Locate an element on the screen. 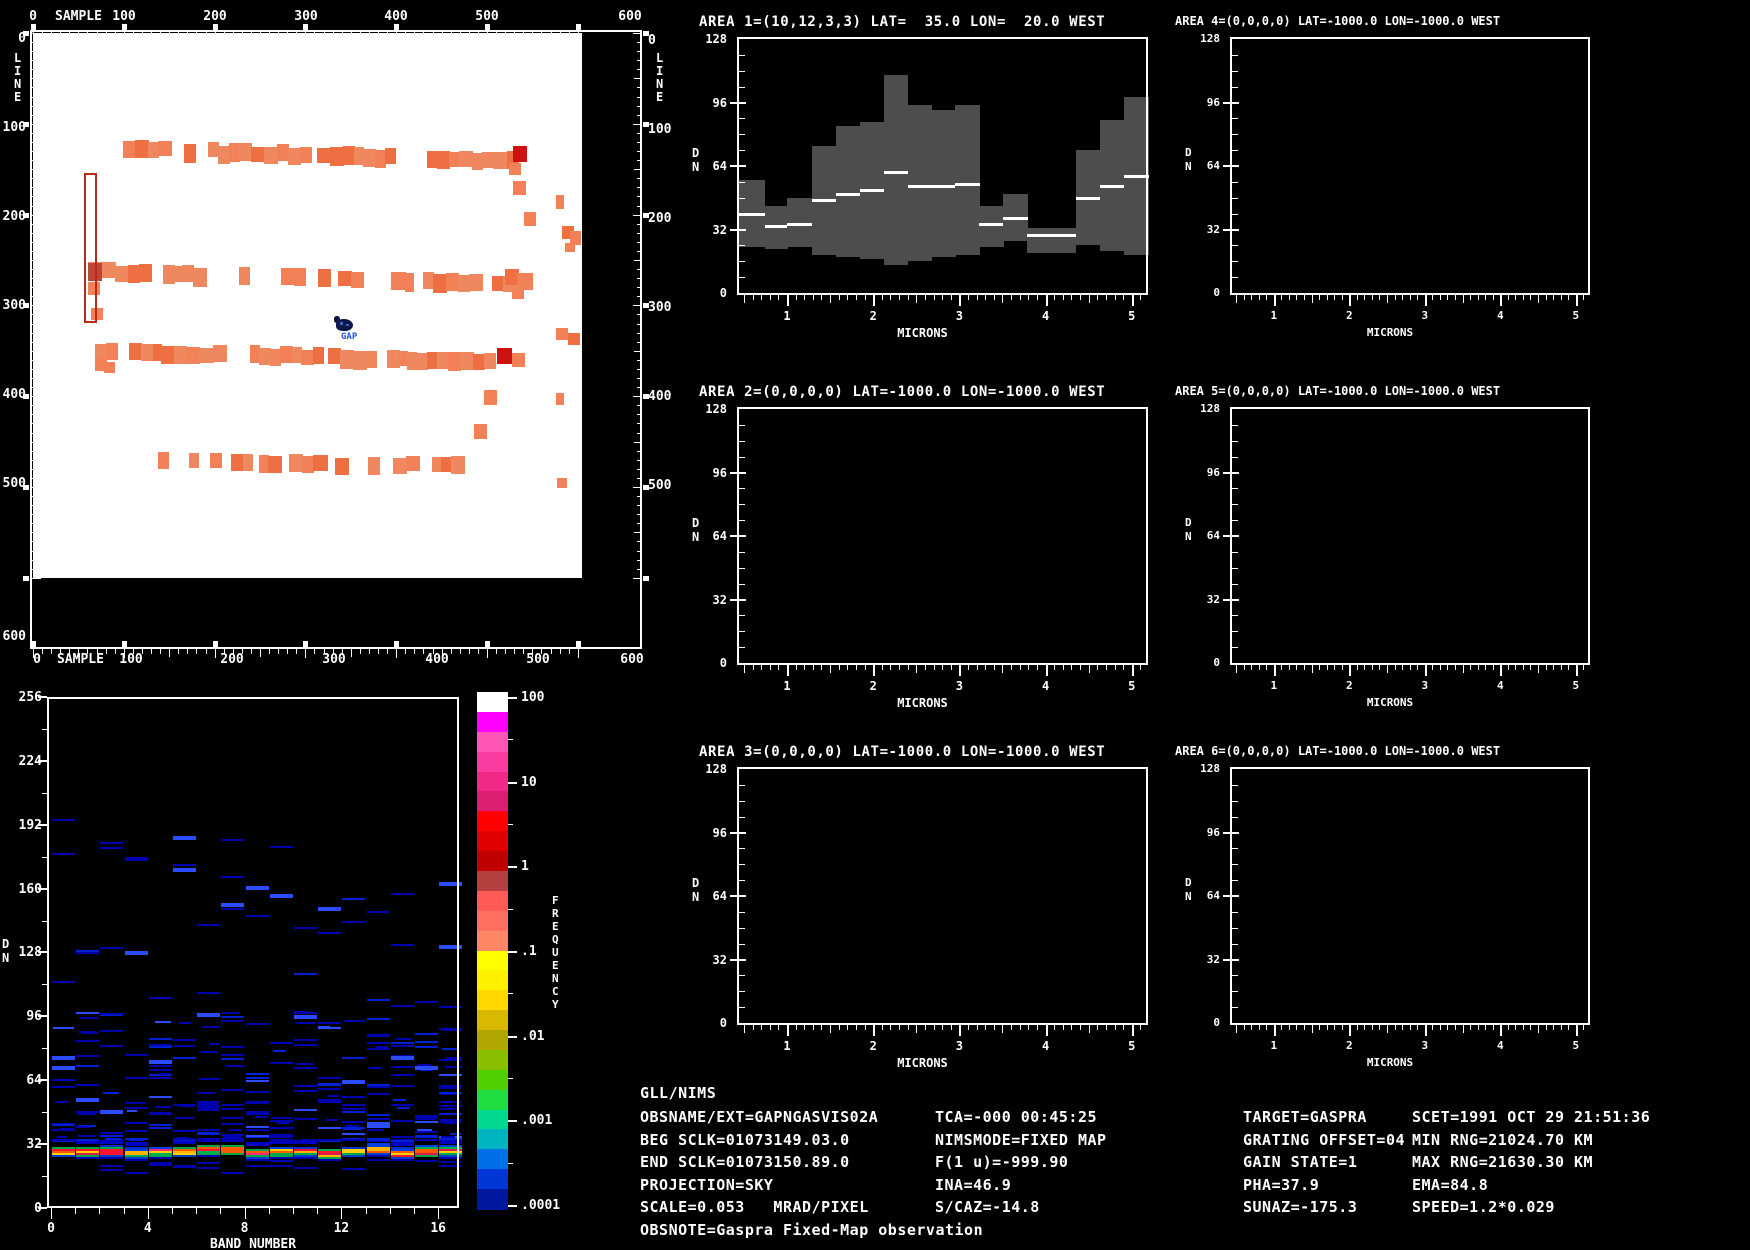 This screenshot has width=1750, height=1250. colorbar-tick is located at coordinates (510, 1078).